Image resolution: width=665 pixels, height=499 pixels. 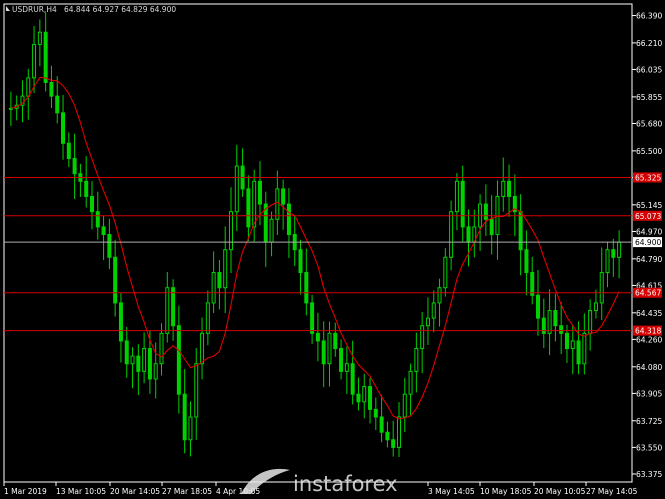 What do you see at coordinates (649, 231) in the screenshot?
I see `y-tick-label: 64.970` at bounding box center [649, 231].